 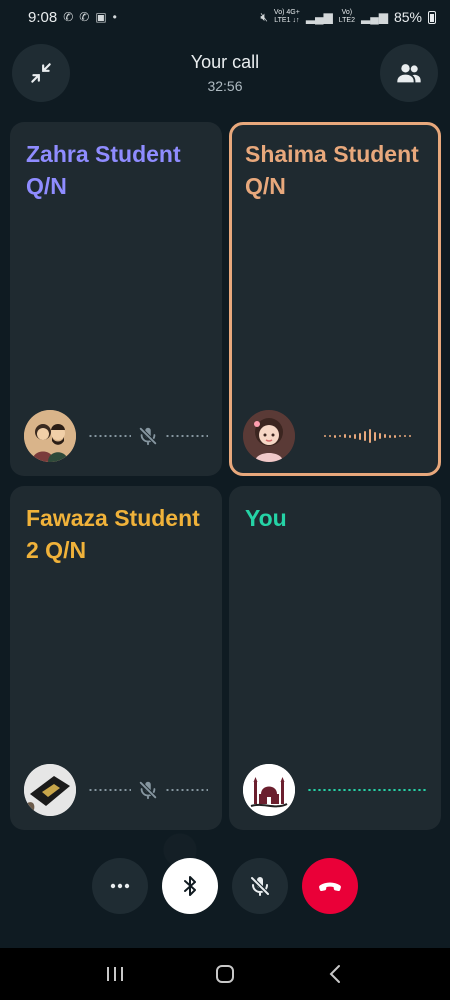 I want to click on girl-avatar-icon, so click(x=269, y=436).